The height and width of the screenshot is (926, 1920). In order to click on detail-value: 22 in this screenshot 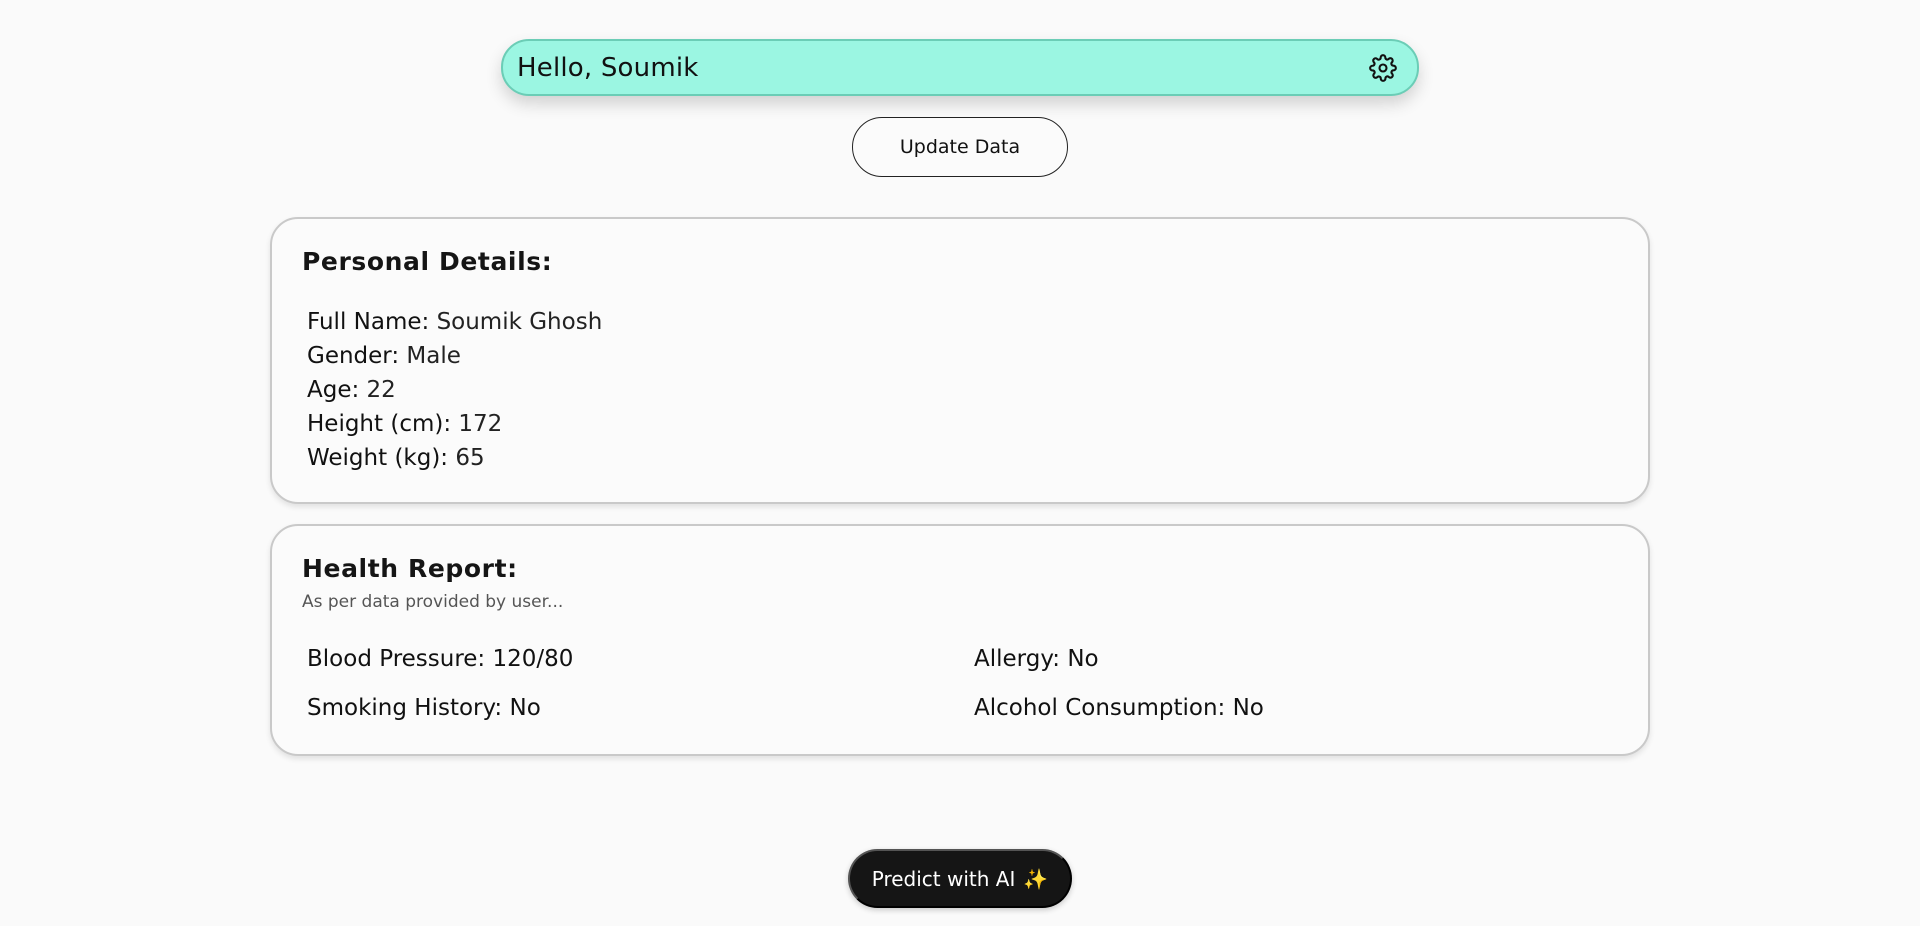, I will do `click(381, 390)`.